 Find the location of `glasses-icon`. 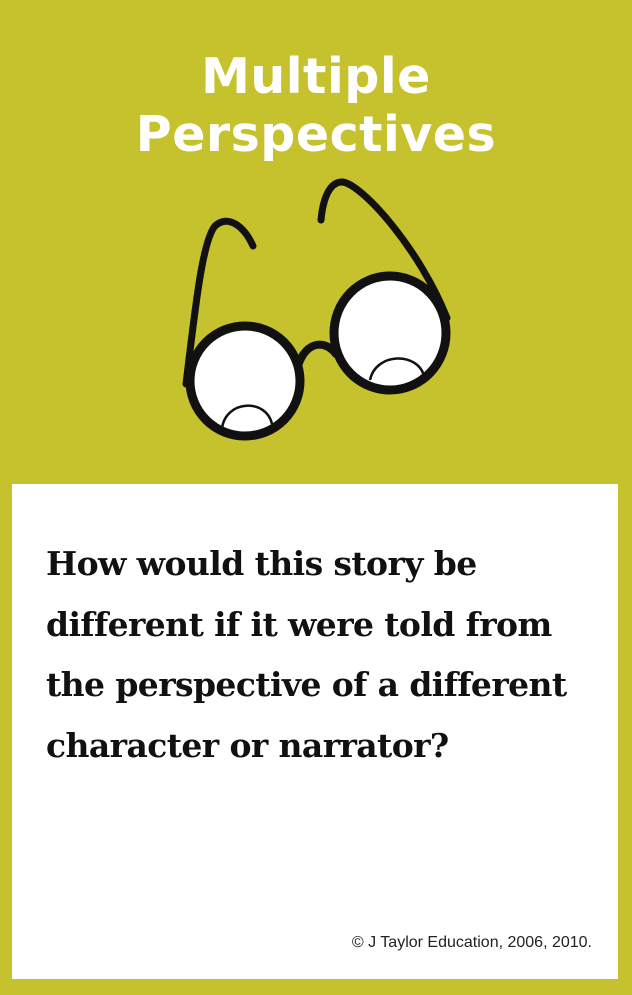

glasses-icon is located at coordinates (316, 309).